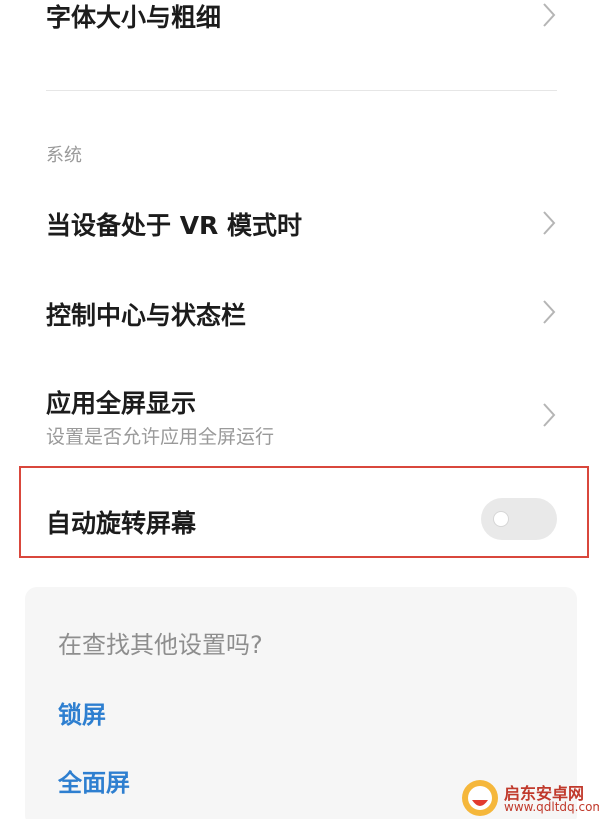  Describe the element at coordinates (299, 314) in the screenshot. I see `setting-row-control-center: 控制中心与状态栏` at that location.